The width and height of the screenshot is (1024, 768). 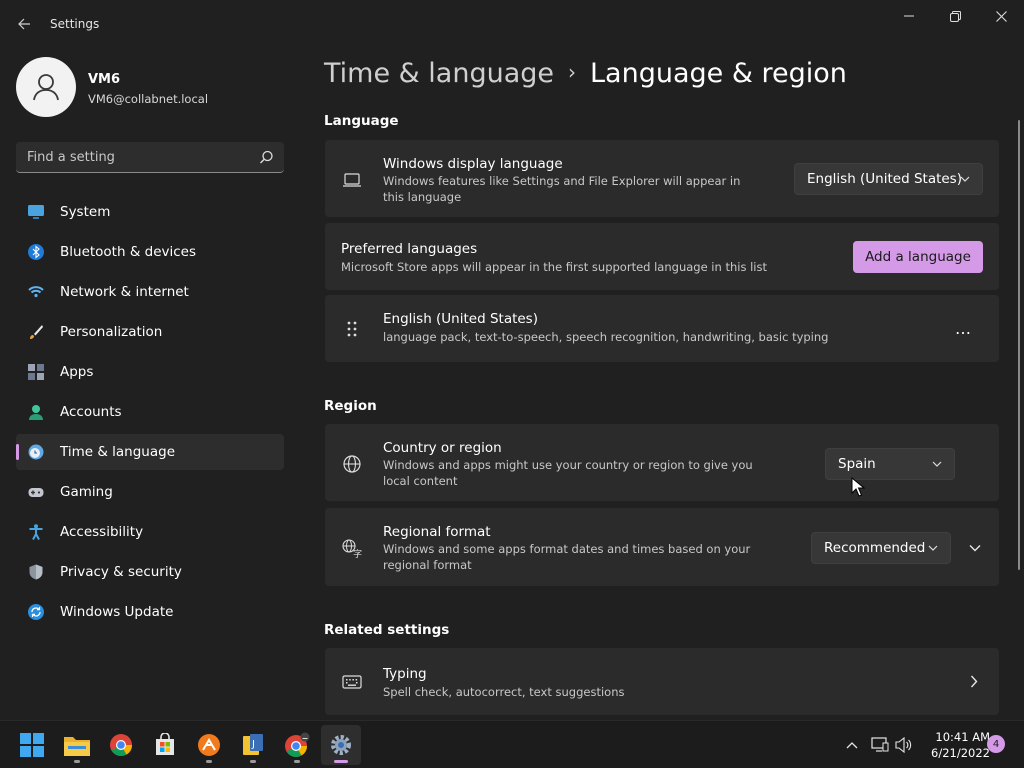 I want to click on sidebar-item-apps: Apps, so click(x=150, y=372).